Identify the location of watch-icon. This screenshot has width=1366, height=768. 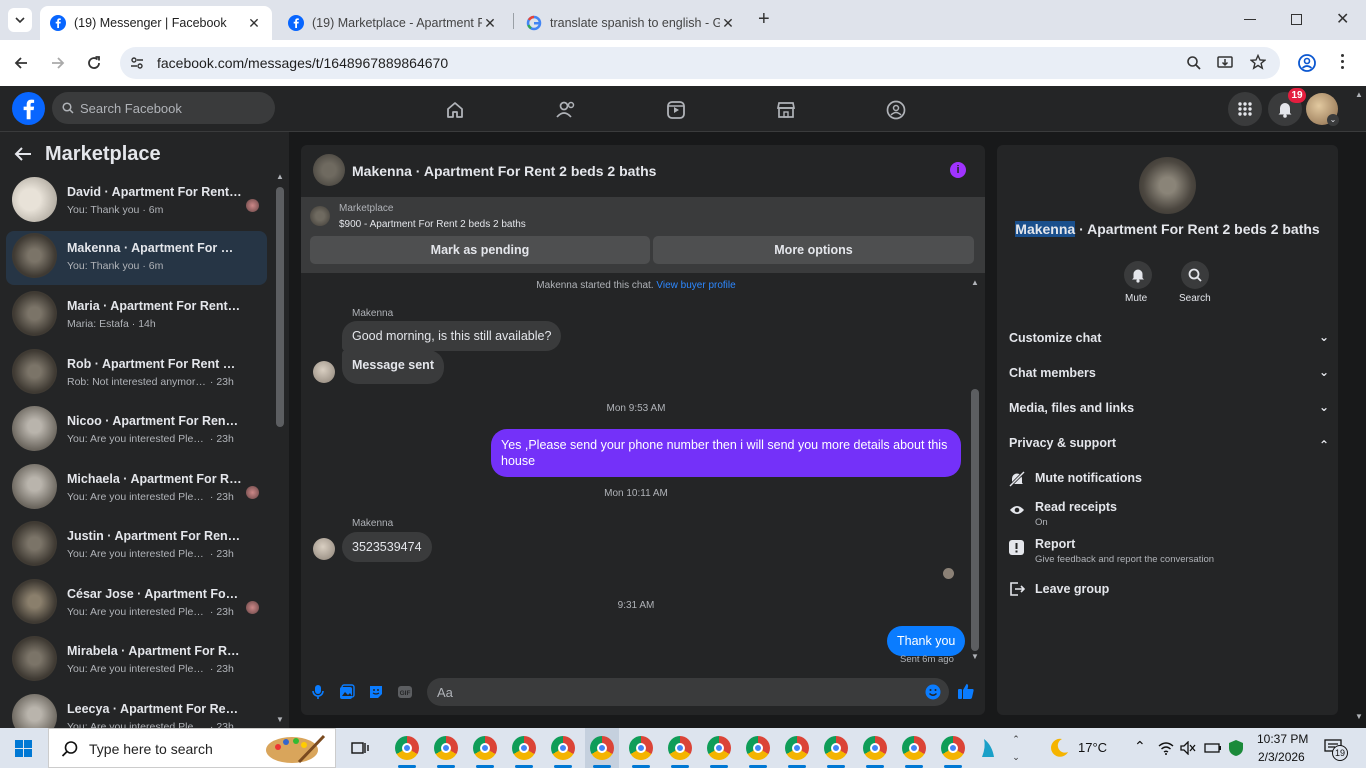
(676, 110).